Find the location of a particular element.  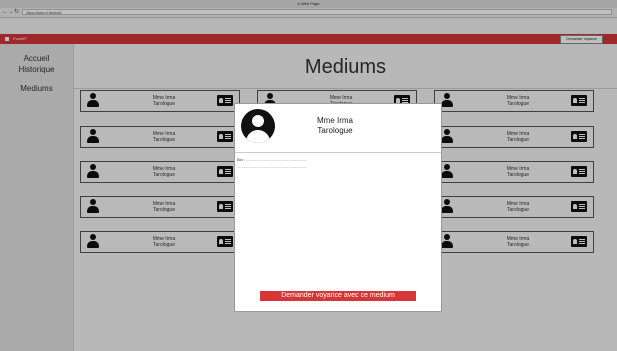

request-with-medium-button: Demander voyance avec ce medium is located at coordinates (338, 296).